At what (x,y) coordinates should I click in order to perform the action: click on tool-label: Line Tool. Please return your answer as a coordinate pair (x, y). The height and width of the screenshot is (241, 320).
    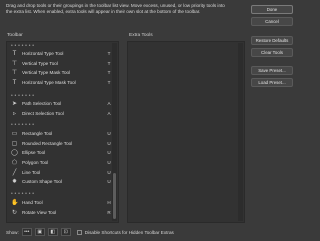
    Looking at the image, I should click on (31, 172).